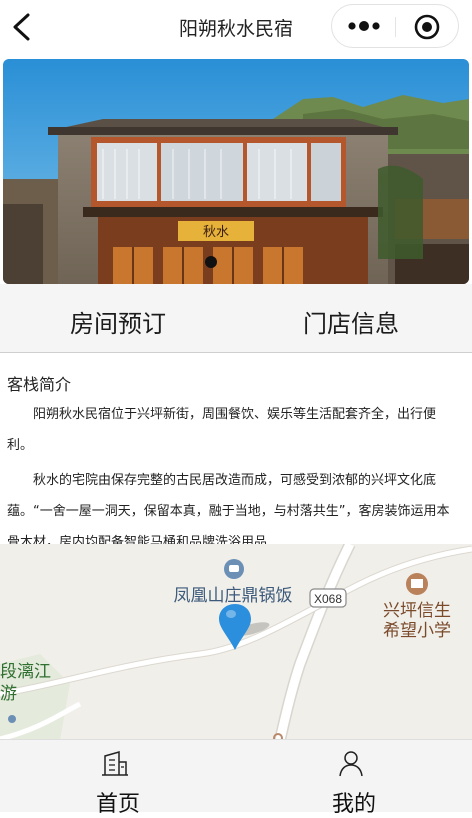  I want to click on nav-mine-label: 我的, so click(353, 804).